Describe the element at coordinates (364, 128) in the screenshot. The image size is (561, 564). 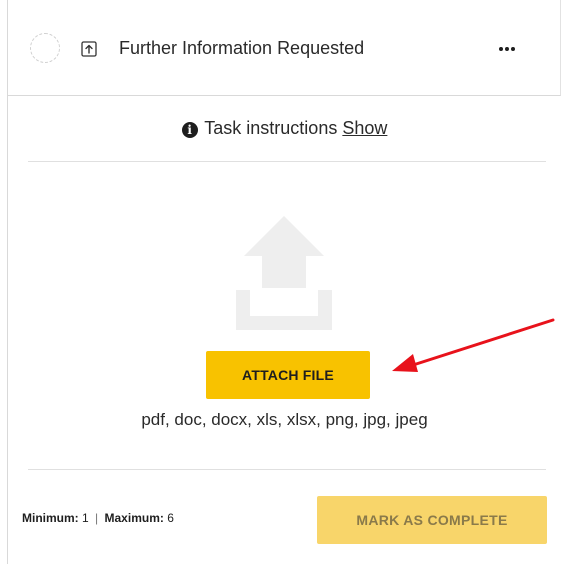
I see `show-instructions-link: Show` at that location.